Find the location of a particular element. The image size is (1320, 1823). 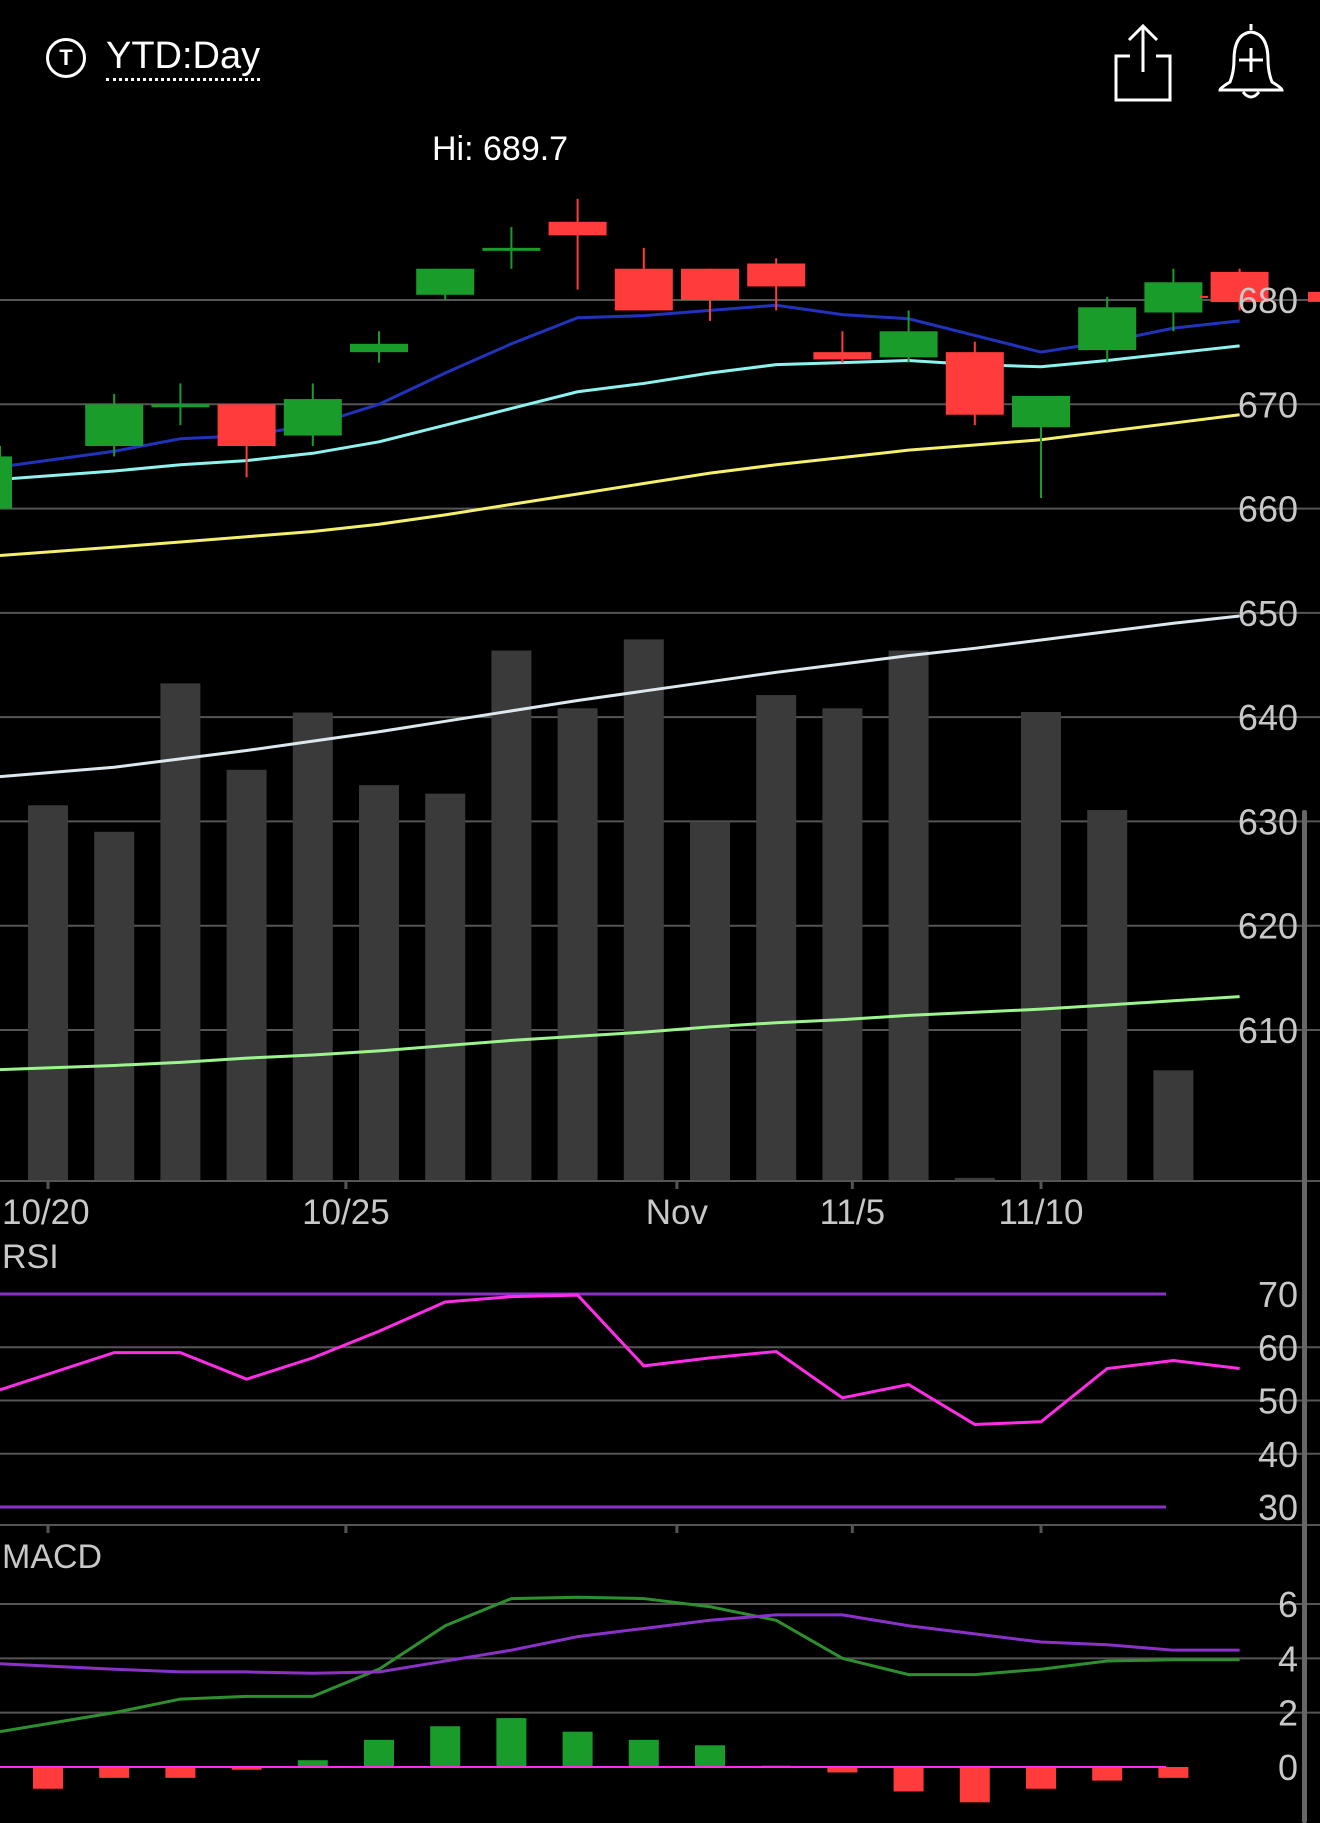

scrollbar is located at coordinates (1304, 1316).